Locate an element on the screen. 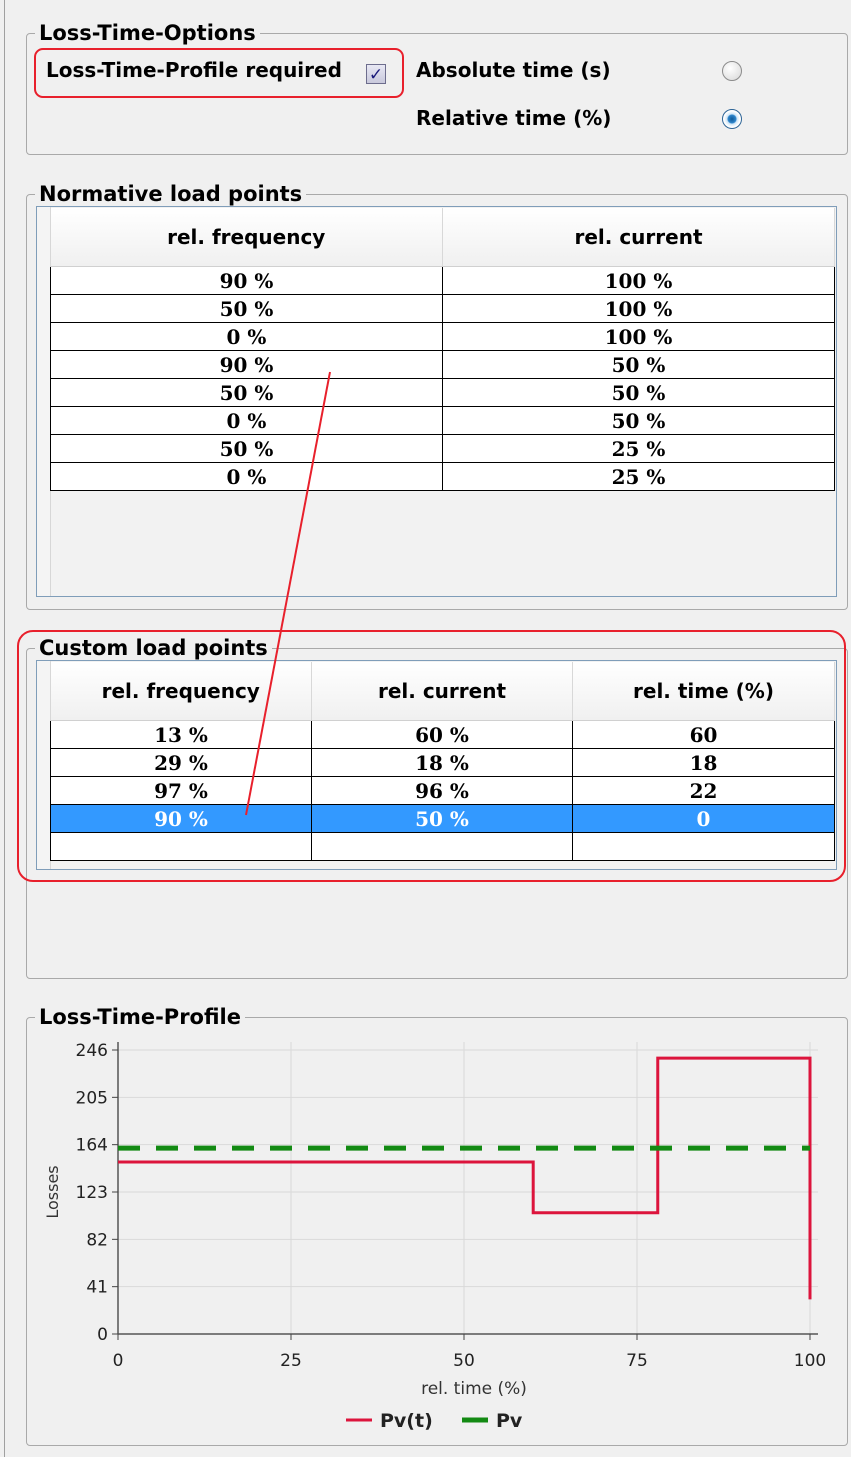 The image size is (851, 1457). y-tick-label: 41 is located at coordinates (97, 1288).